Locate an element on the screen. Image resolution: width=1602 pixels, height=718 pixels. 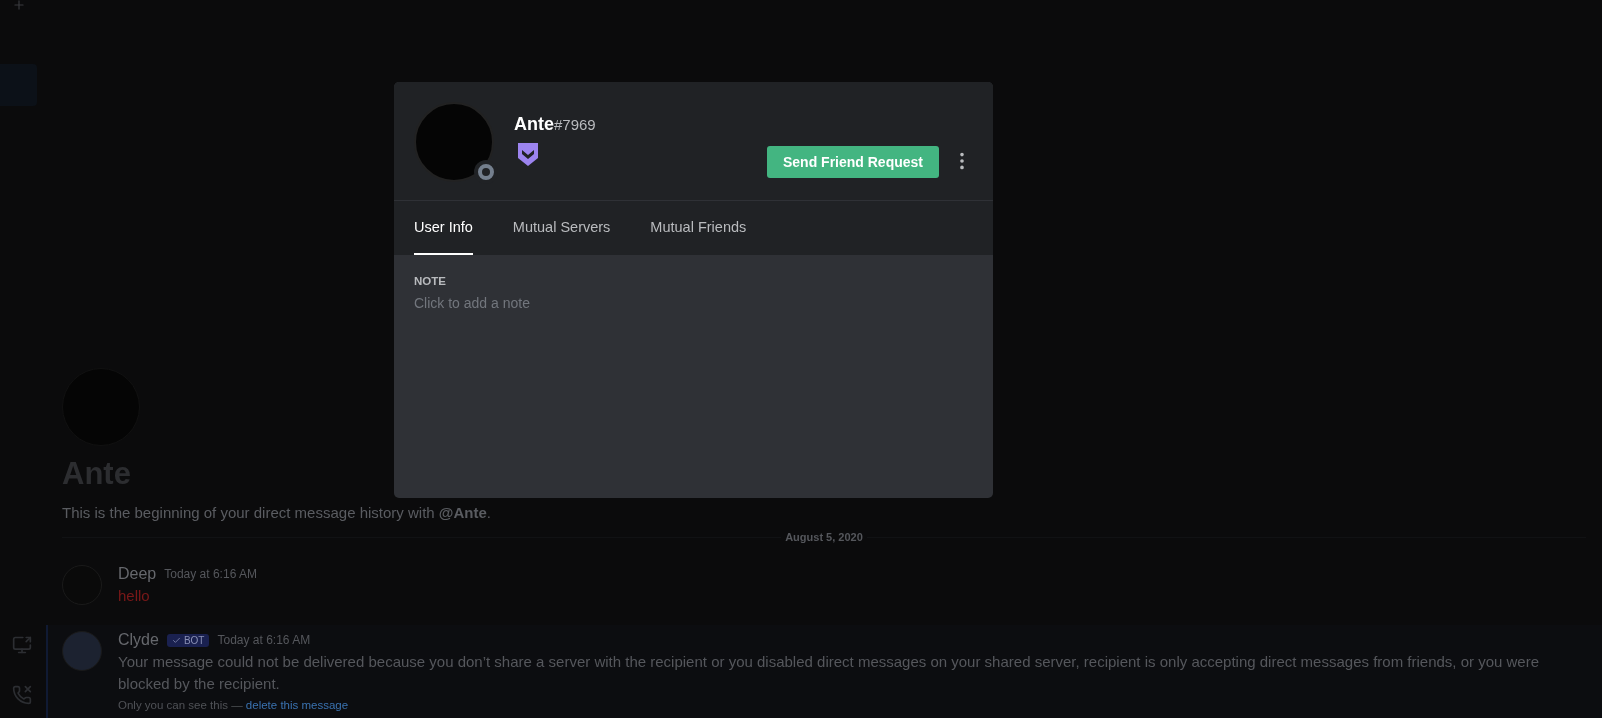
author-name: Deep is located at coordinates (137, 574).